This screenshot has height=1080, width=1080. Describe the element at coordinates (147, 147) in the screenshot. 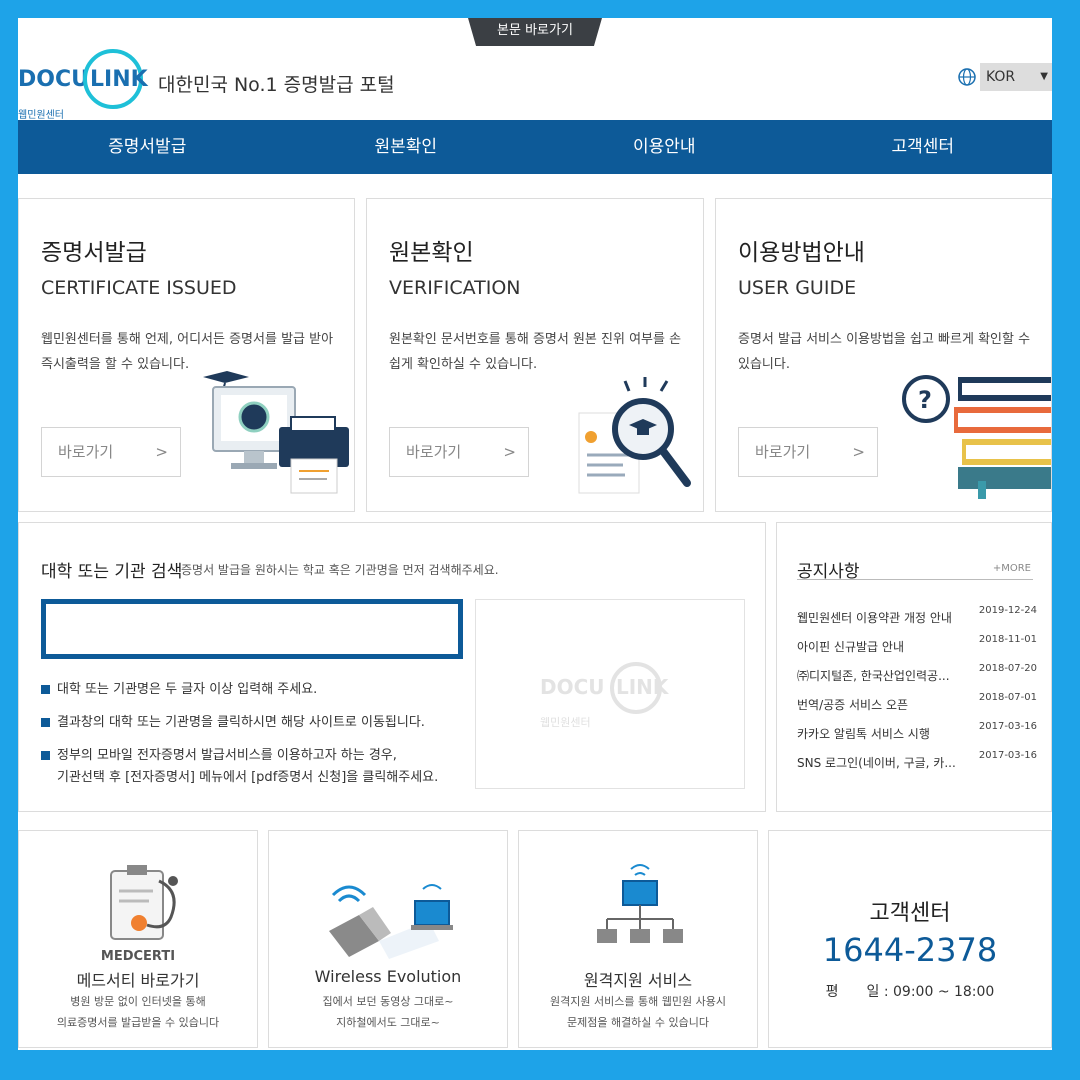

I see `nav-item-certificate: 증명서발급` at that location.